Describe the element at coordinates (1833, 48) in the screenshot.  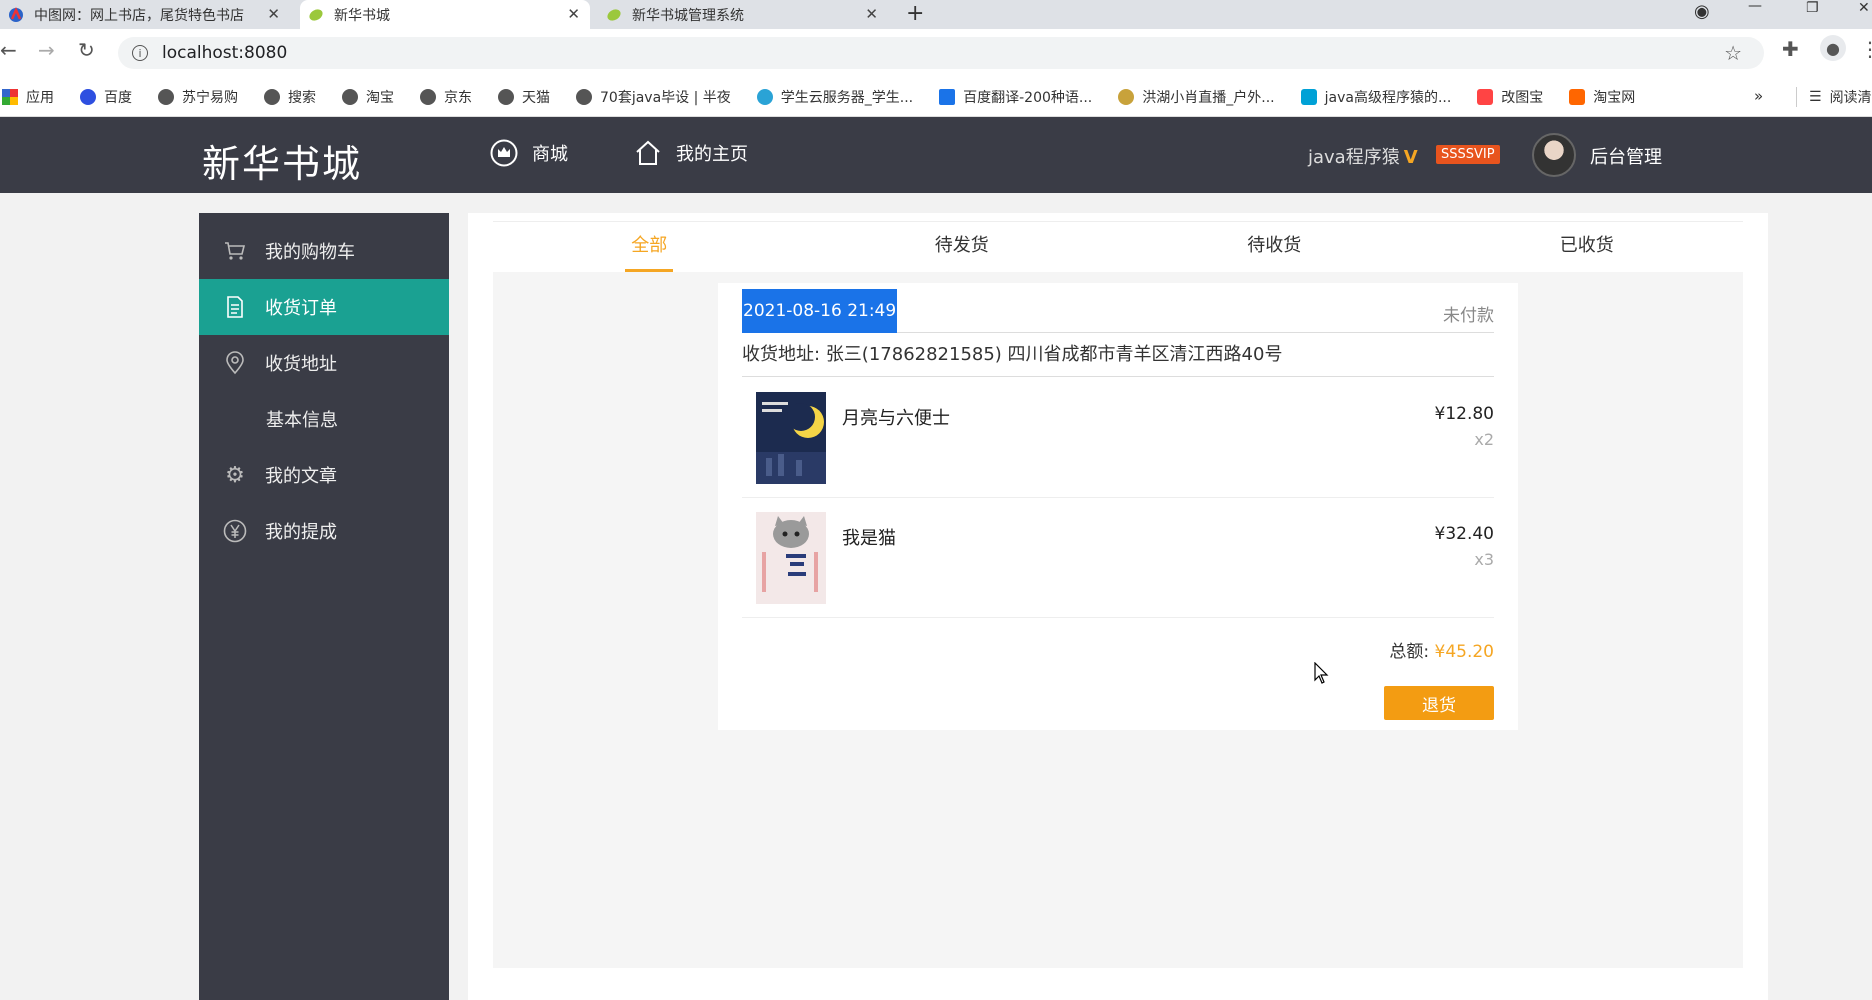
I see `profile-icon: ●` at that location.